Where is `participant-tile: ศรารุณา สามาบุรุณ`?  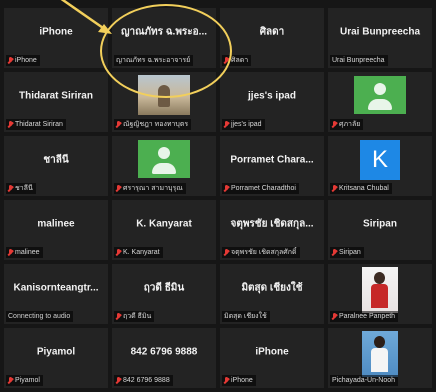
participant-tile: ศรารุณา สามาบุรุณ is located at coordinates (164, 166).